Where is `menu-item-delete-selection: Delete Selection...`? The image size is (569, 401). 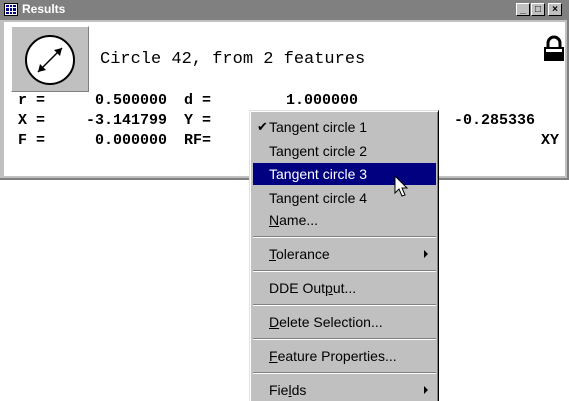 menu-item-delete-selection: Delete Selection... is located at coordinates (344, 322).